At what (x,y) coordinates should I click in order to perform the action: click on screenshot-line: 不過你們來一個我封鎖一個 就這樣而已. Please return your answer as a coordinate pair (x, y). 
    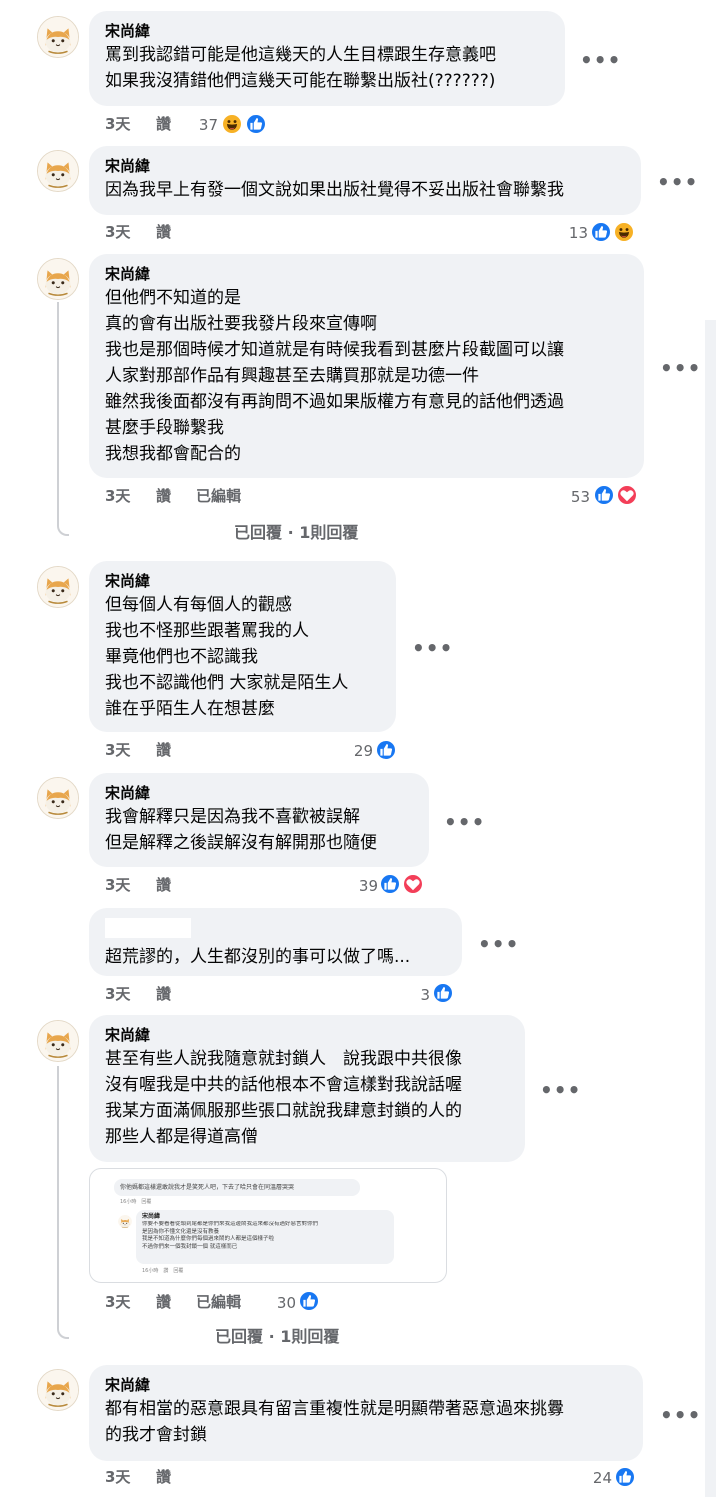
    Looking at the image, I should click on (190, 1246).